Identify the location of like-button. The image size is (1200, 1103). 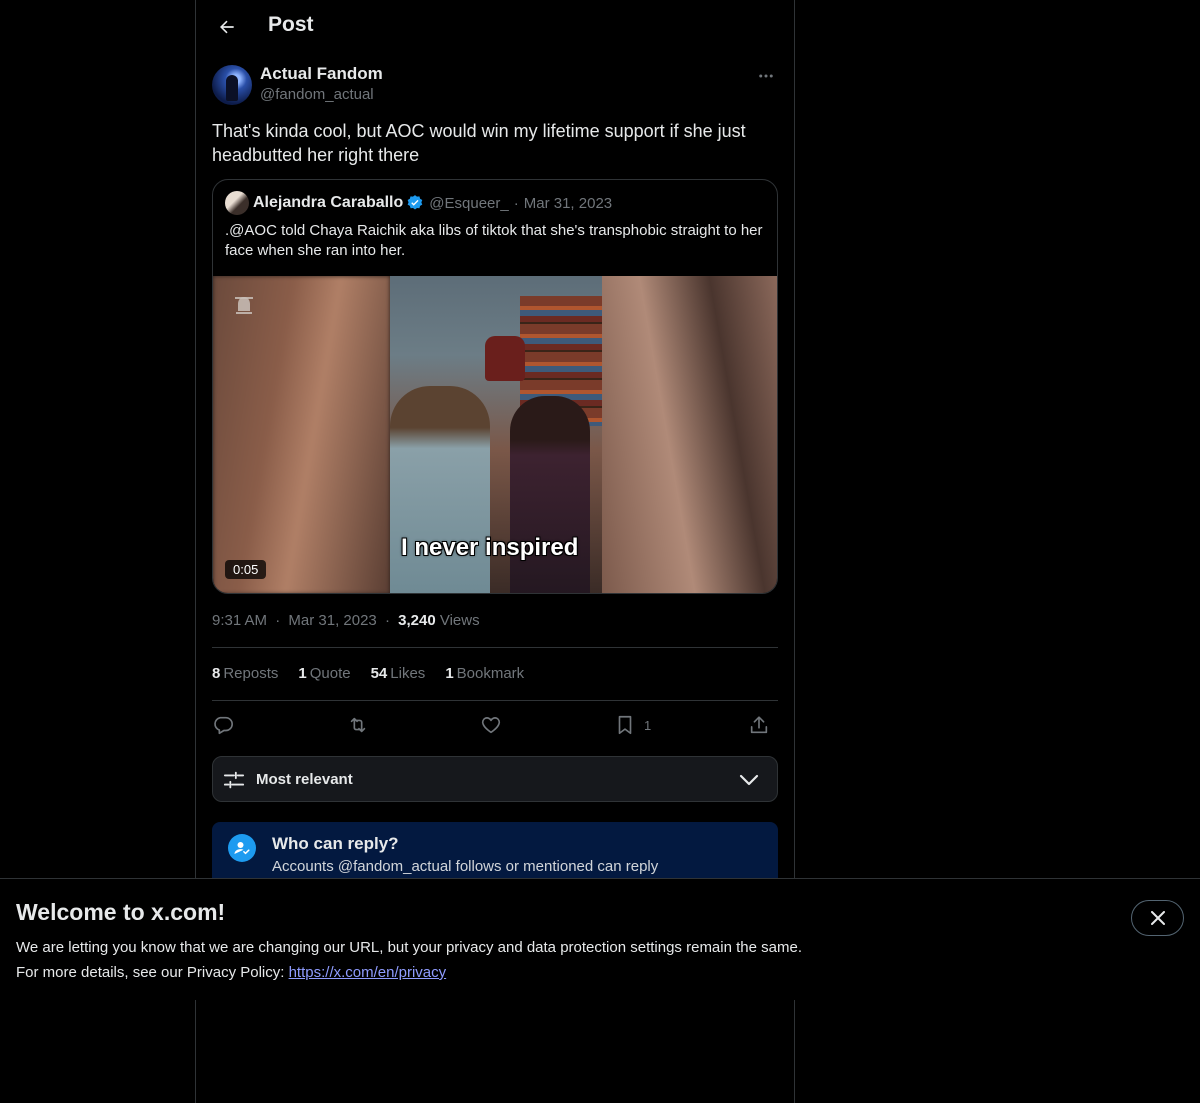
(491, 725).